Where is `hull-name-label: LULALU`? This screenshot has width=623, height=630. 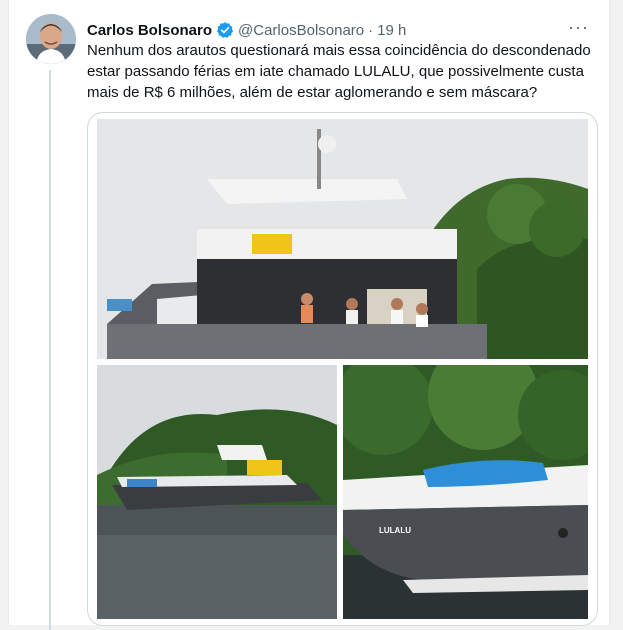
hull-name-label: LULALU is located at coordinates (395, 530).